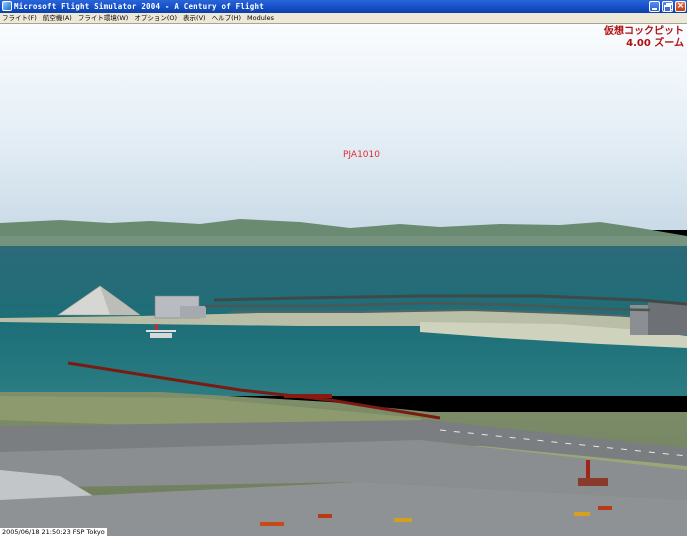 The width and height of the screenshot is (687, 536). Describe the element at coordinates (57, 18) in the screenshot. I see `menu-aircraft: 航空機(A)` at that location.